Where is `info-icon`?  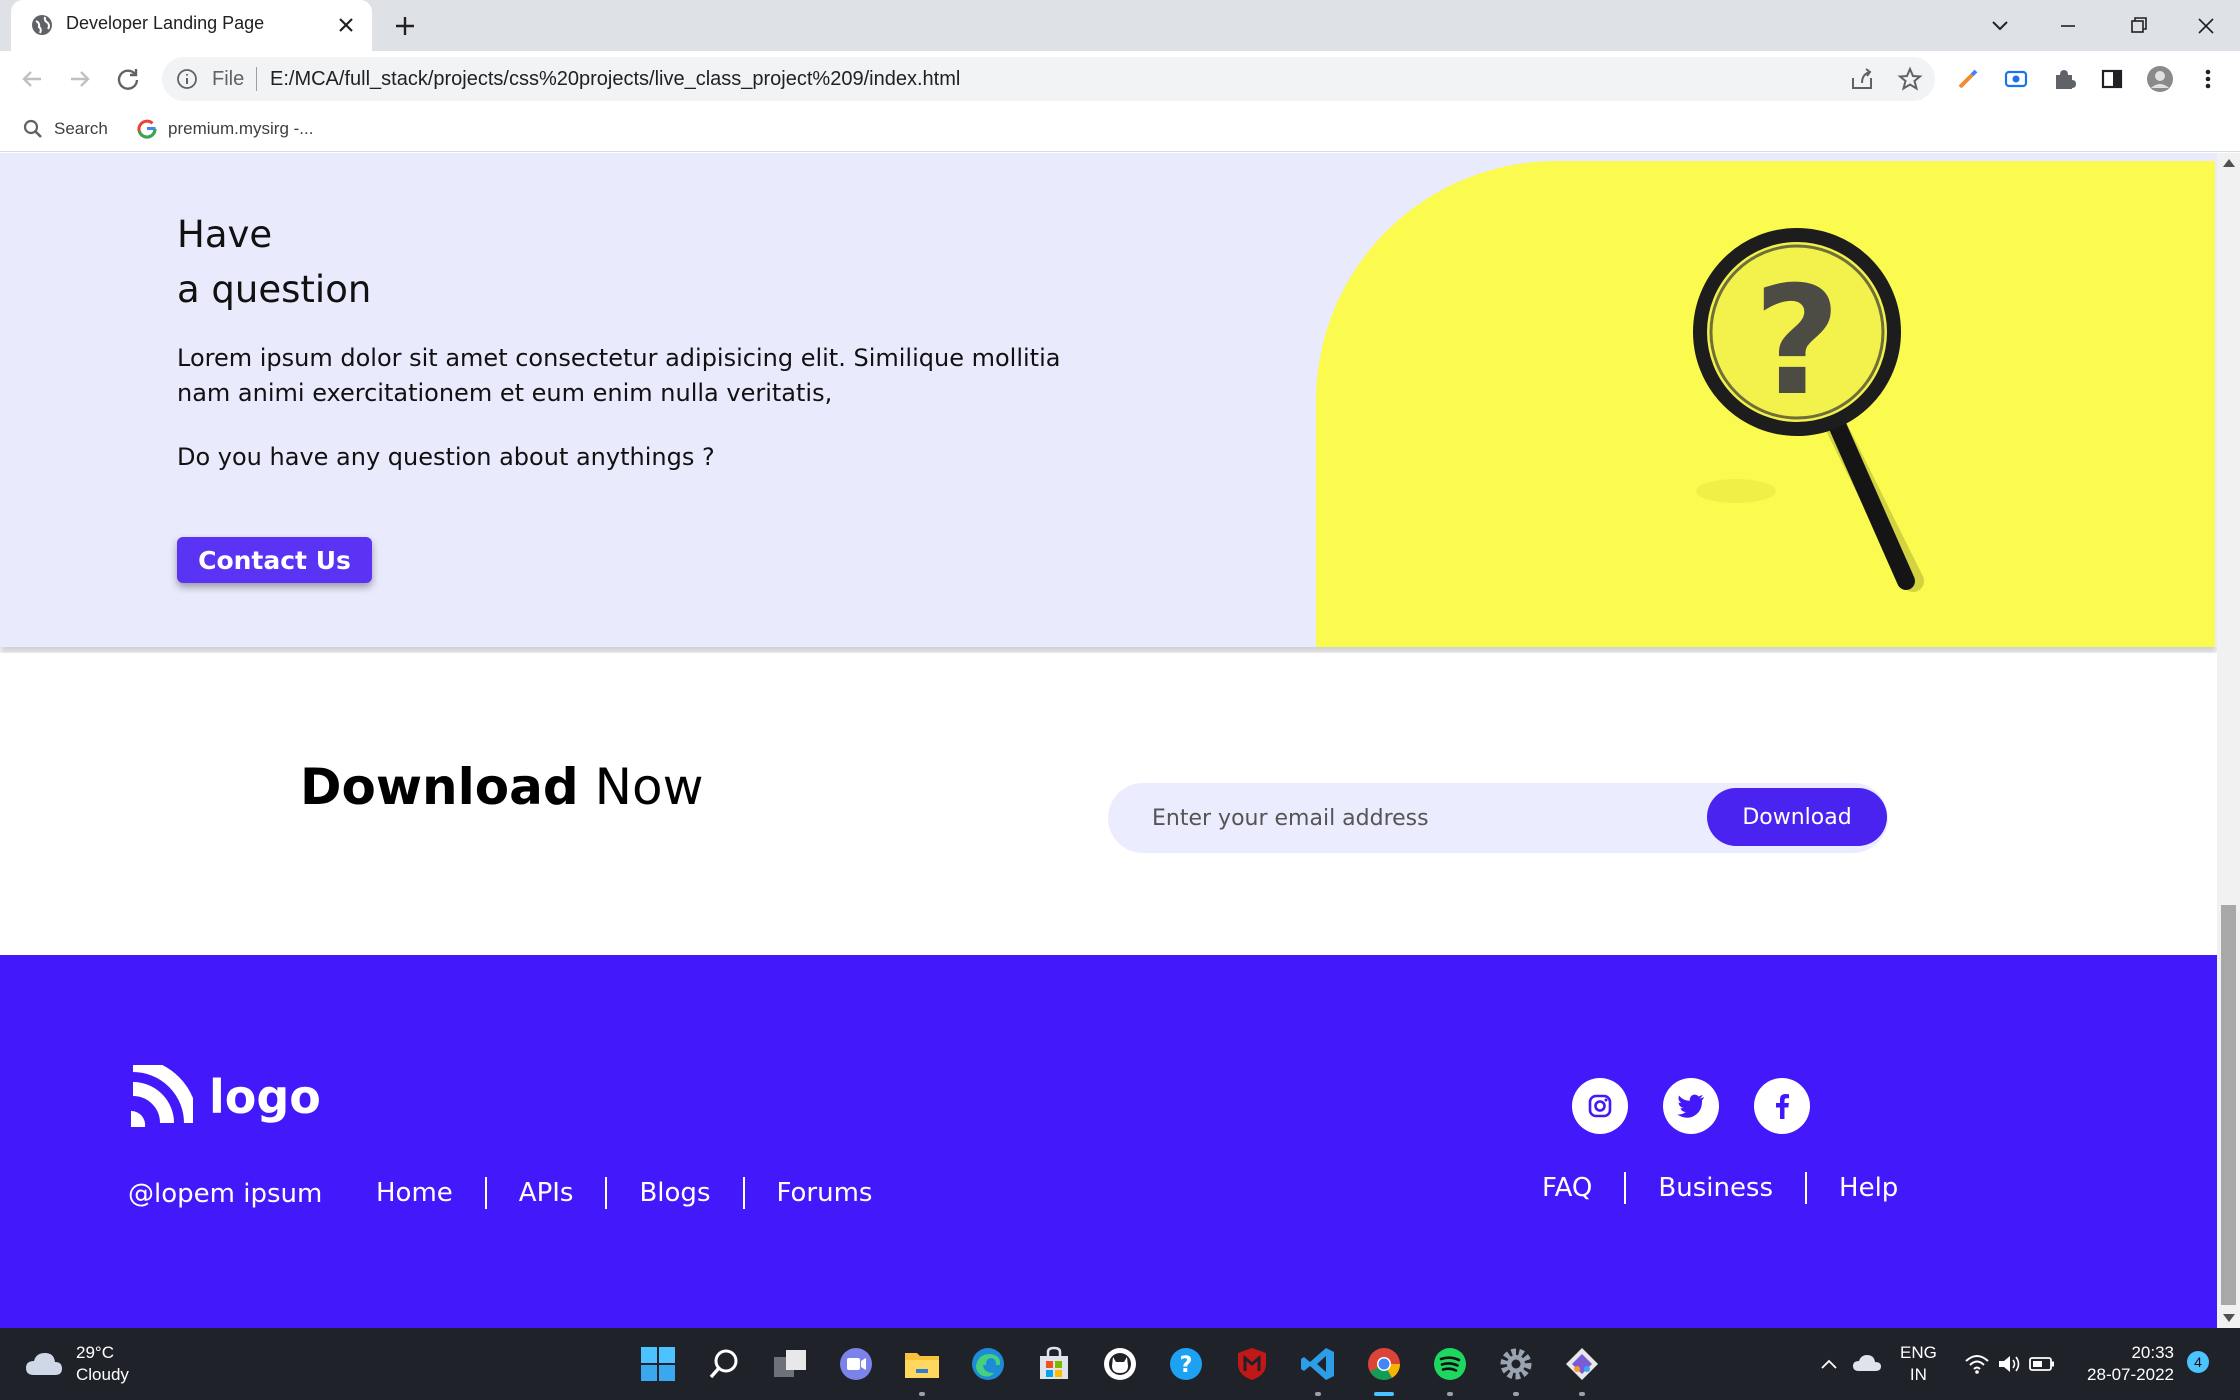
info-icon is located at coordinates (187, 79).